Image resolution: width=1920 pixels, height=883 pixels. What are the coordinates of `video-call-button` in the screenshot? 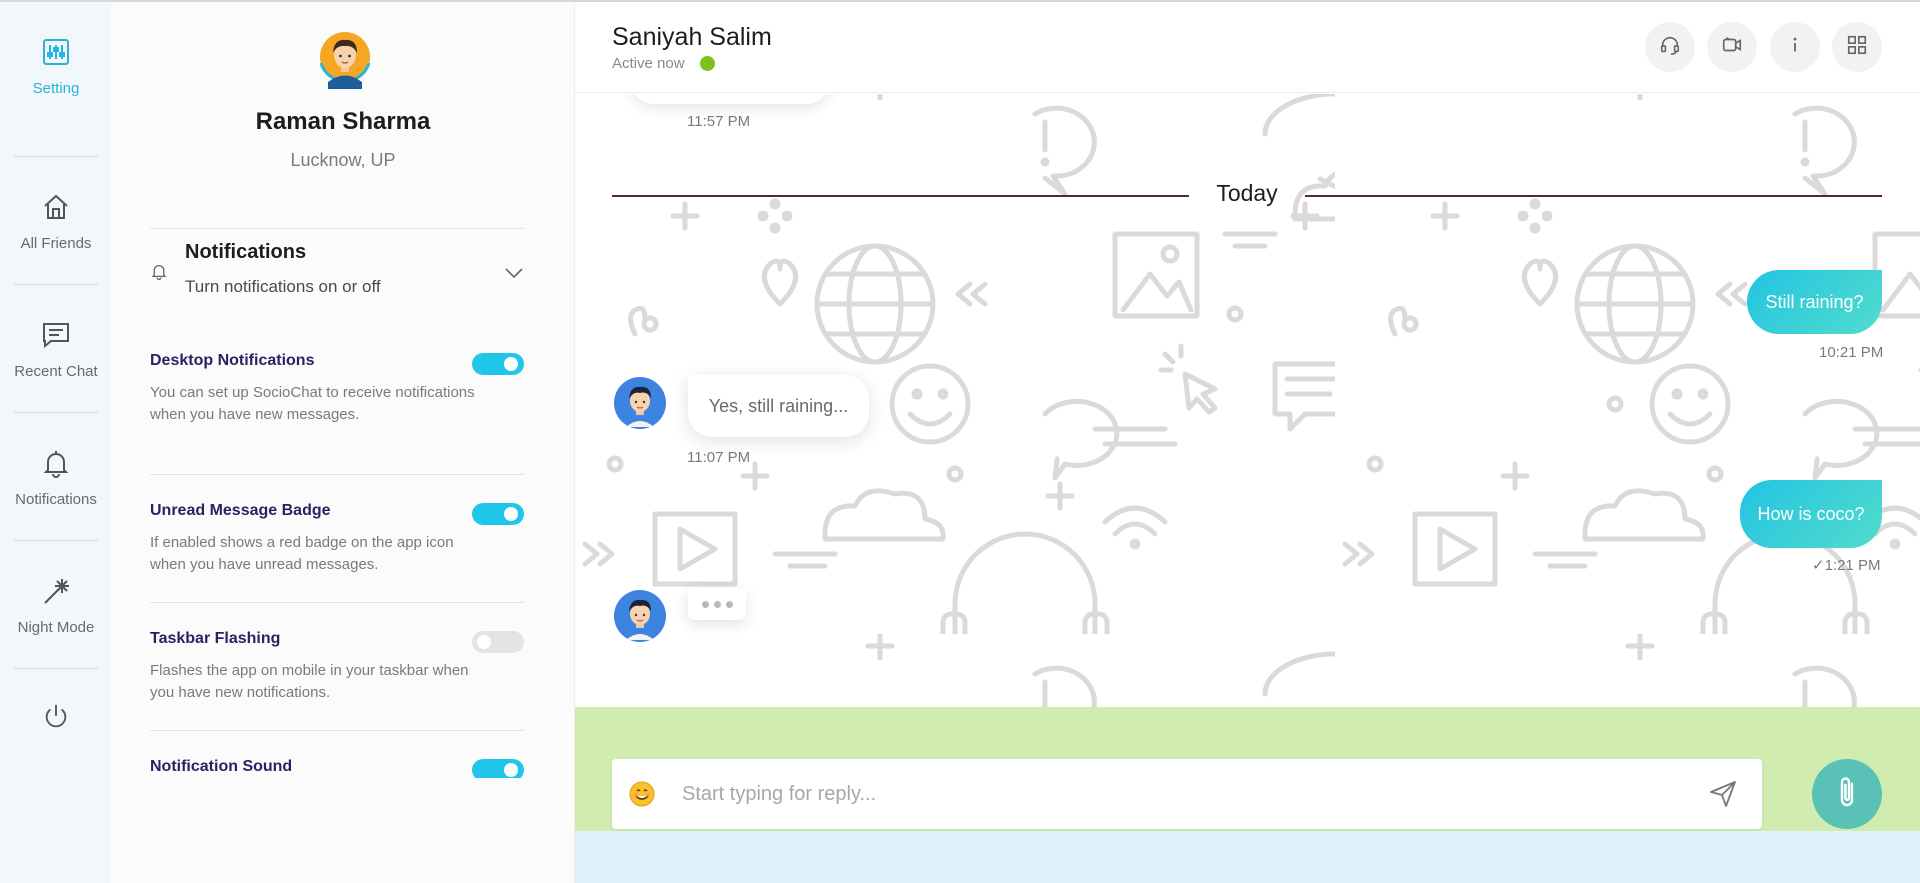 It's located at (1732, 47).